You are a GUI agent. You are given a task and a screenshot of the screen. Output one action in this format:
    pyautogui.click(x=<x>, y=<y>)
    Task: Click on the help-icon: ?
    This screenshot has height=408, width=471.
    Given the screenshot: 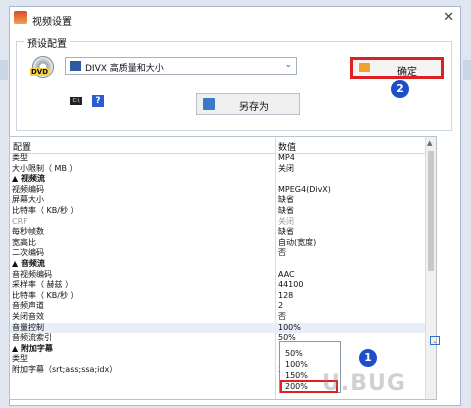 What is the action you would take?
    pyautogui.click(x=98, y=101)
    